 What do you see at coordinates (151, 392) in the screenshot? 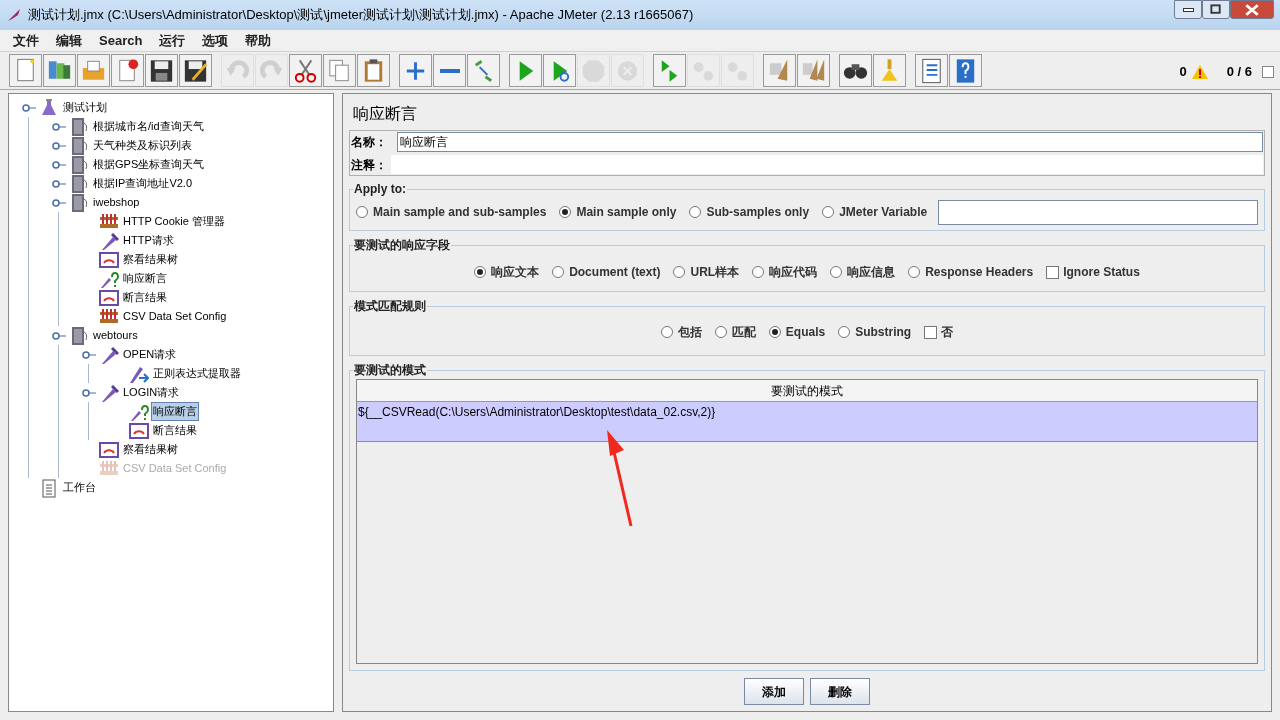
I see `tree-node: LOGIN请求` at bounding box center [151, 392].